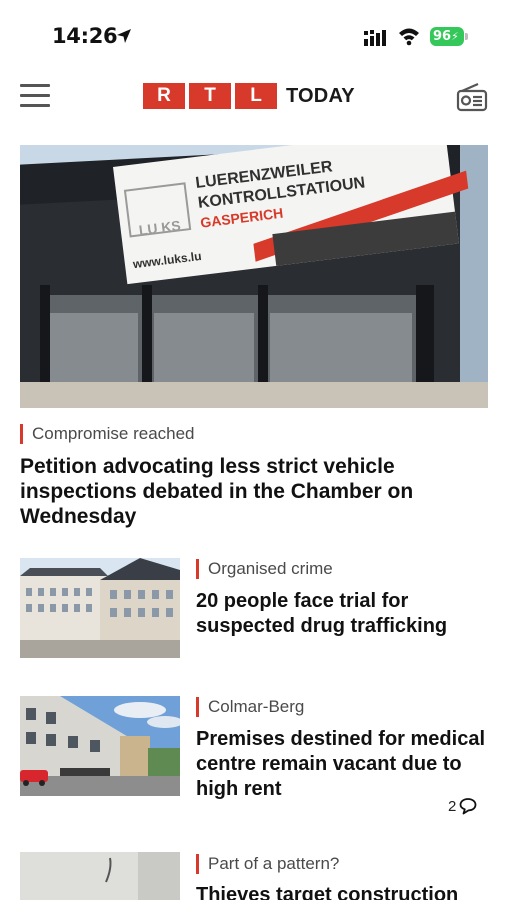 Image resolution: width=507 pixels, height=900 pixels. I want to click on category-label: Compromise reached, so click(113, 433).